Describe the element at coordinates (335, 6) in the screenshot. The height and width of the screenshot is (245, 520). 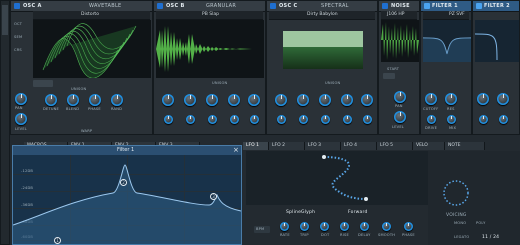
I see `osc-c-type: SPECTRAL` at that location.